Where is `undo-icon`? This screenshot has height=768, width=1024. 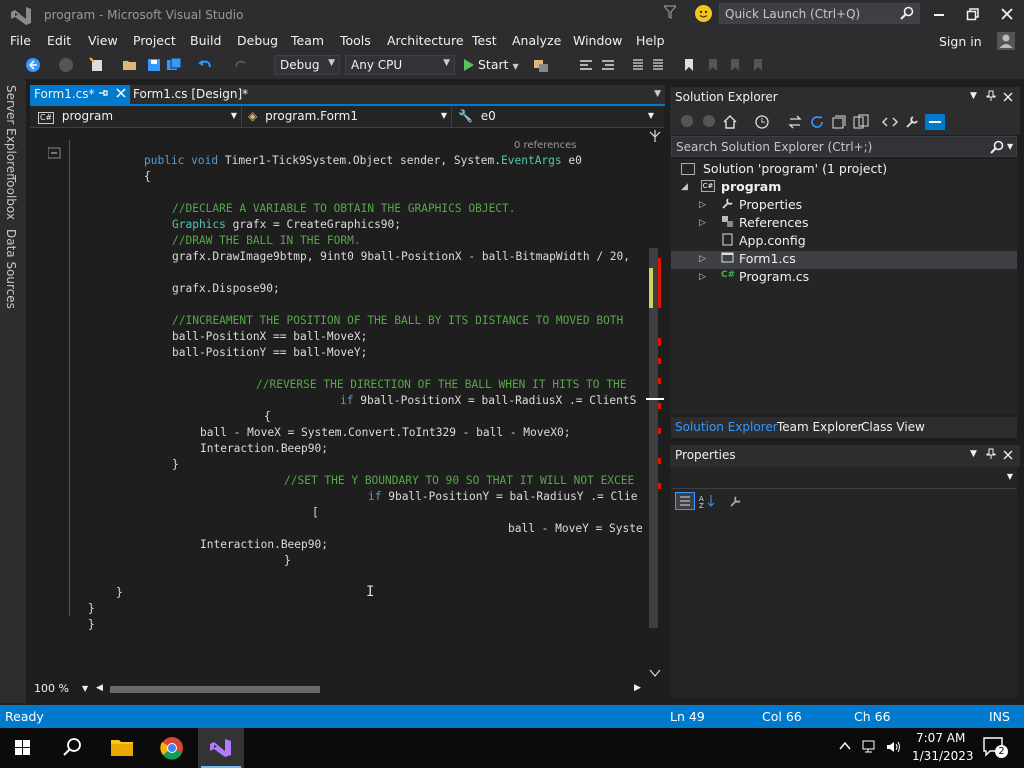
undo-icon is located at coordinates (205, 65).